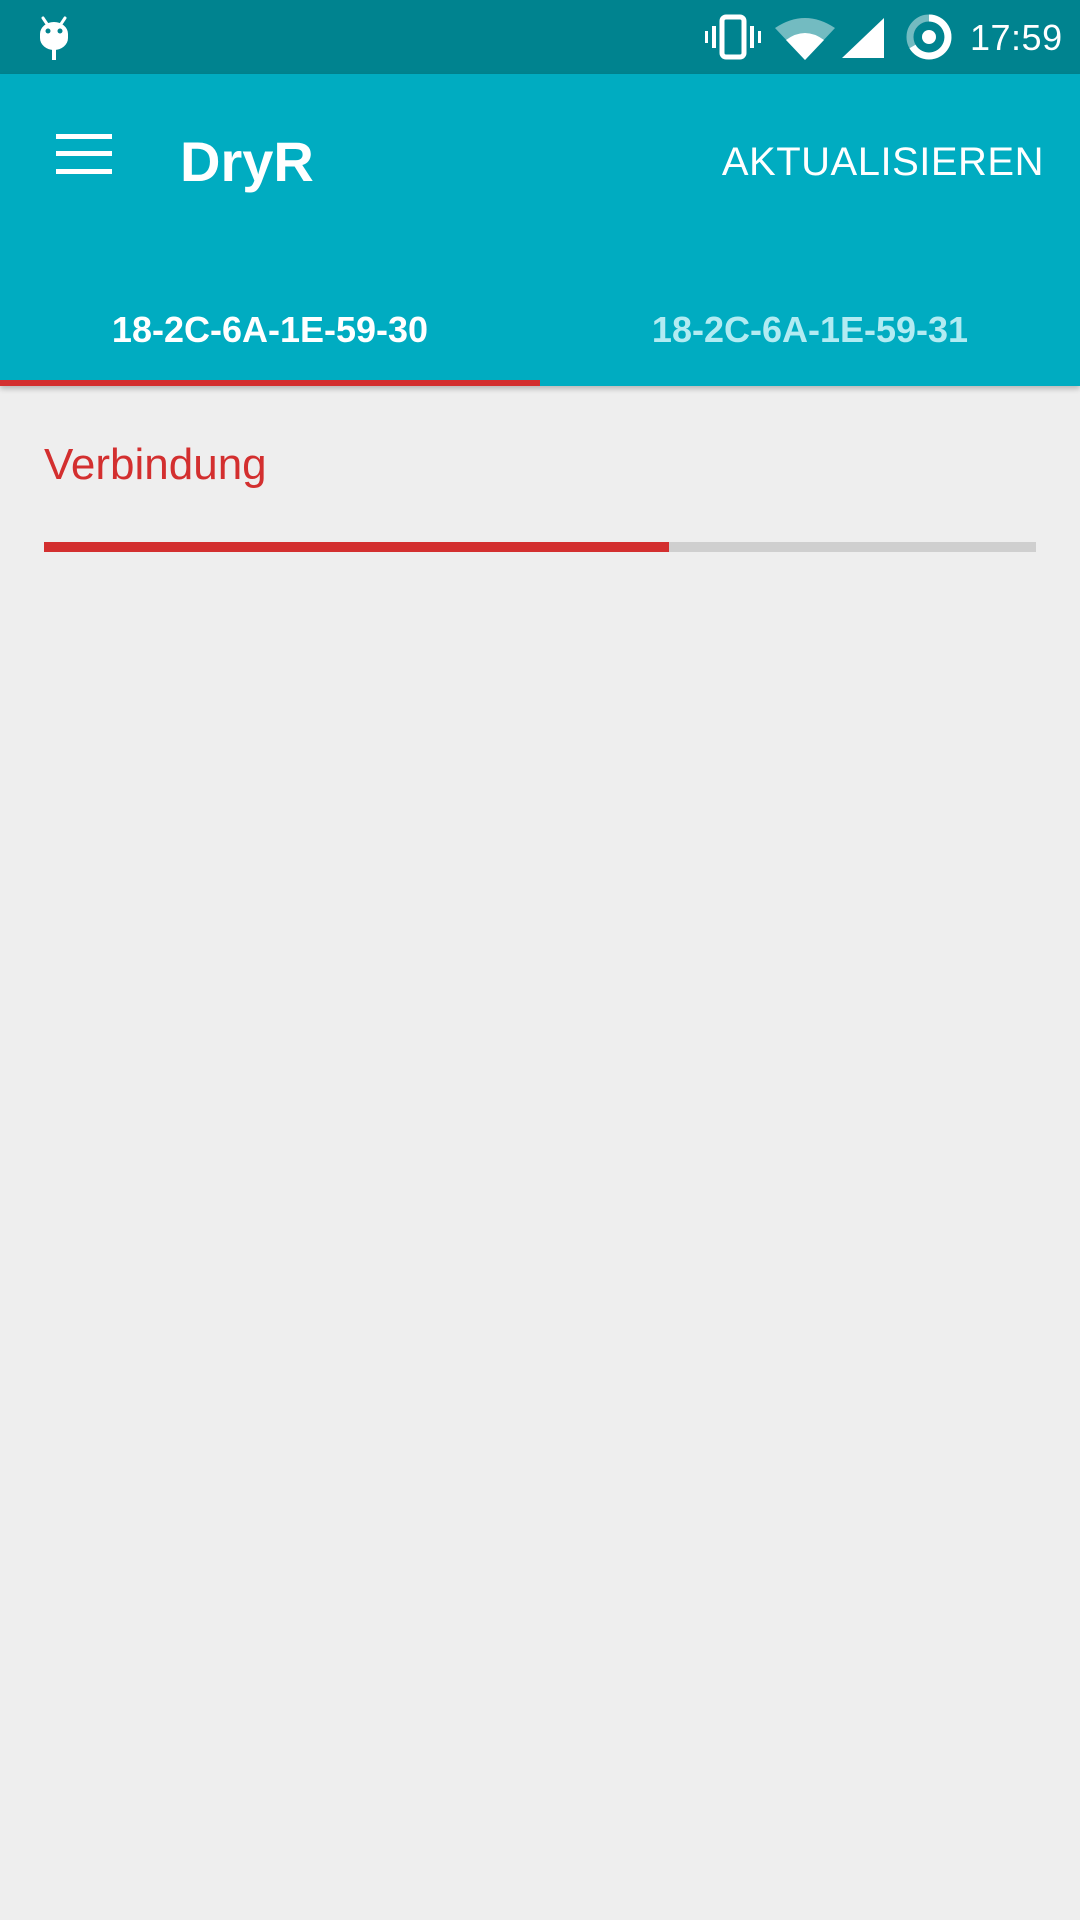 The width and height of the screenshot is (1080, 1920). What do you see at coordinates (805, 39) in the screenshot?
I see `wifi-icon` at bounding box center [805, 39].